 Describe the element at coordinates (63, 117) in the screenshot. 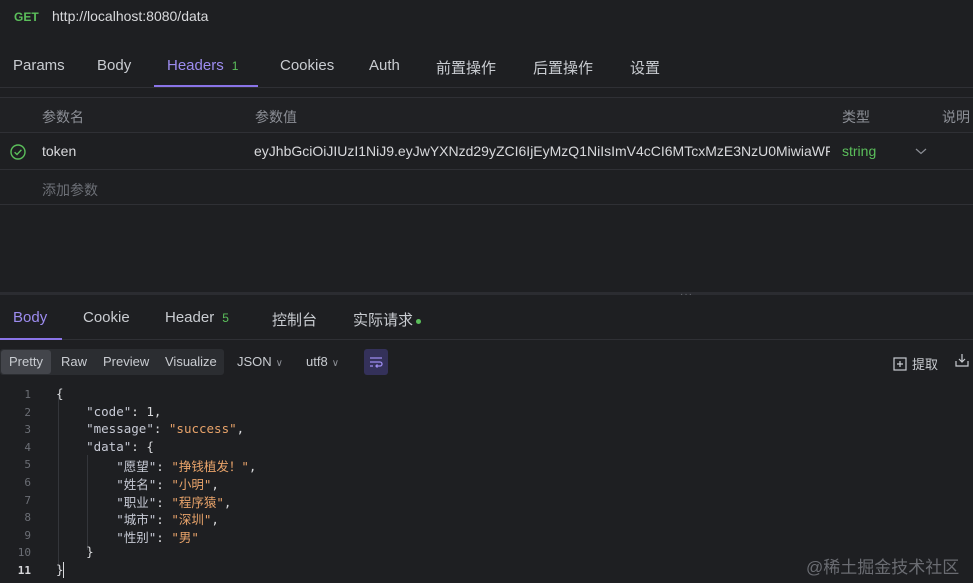

I see `column-header-name: 参数名` at that location.